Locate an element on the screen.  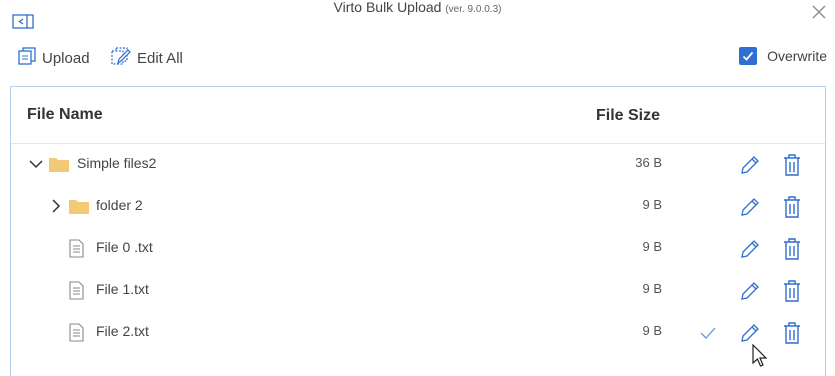
upload-button: Upload is located at coordinates (53, 58).